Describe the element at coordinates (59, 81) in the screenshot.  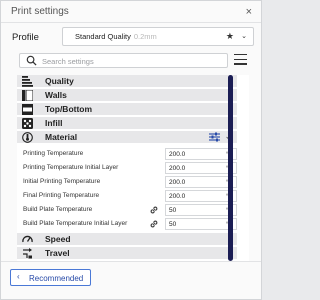
I see `category-label: Quality` at that location.